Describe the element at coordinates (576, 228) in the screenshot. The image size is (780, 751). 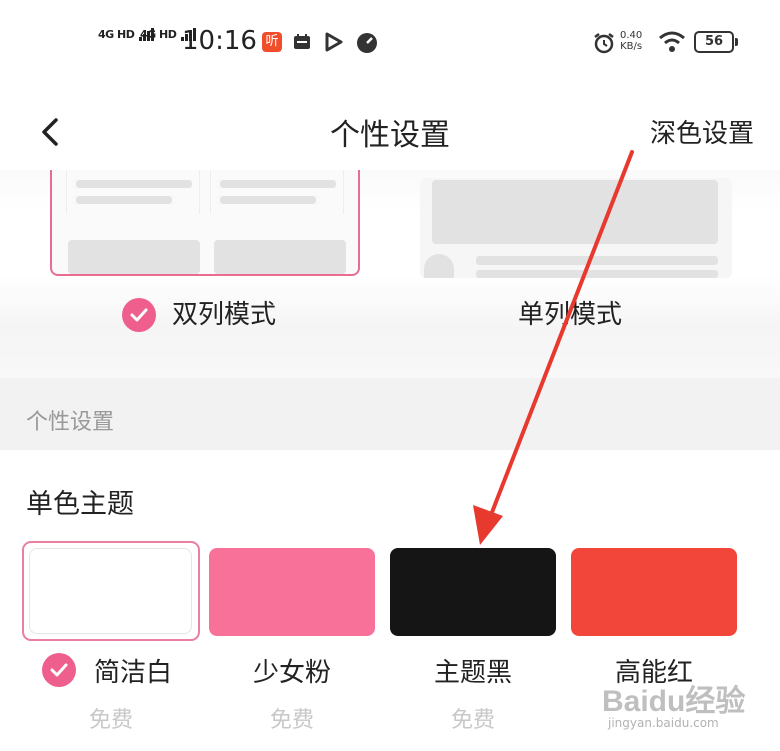
I see `single-column-preview` at that location.